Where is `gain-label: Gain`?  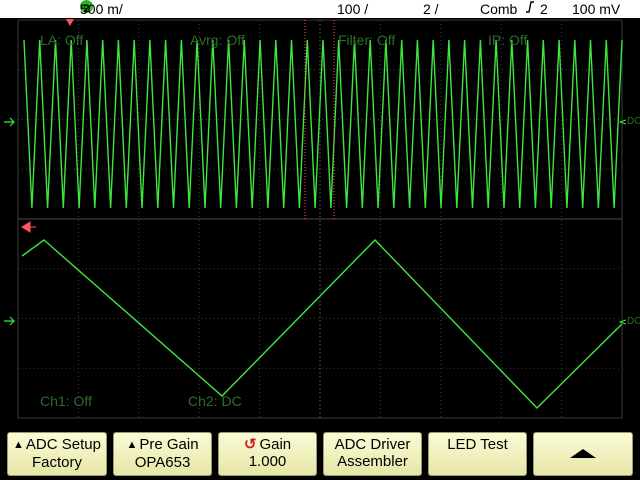 gain-label: Gain is located at coordinates (275, 444).